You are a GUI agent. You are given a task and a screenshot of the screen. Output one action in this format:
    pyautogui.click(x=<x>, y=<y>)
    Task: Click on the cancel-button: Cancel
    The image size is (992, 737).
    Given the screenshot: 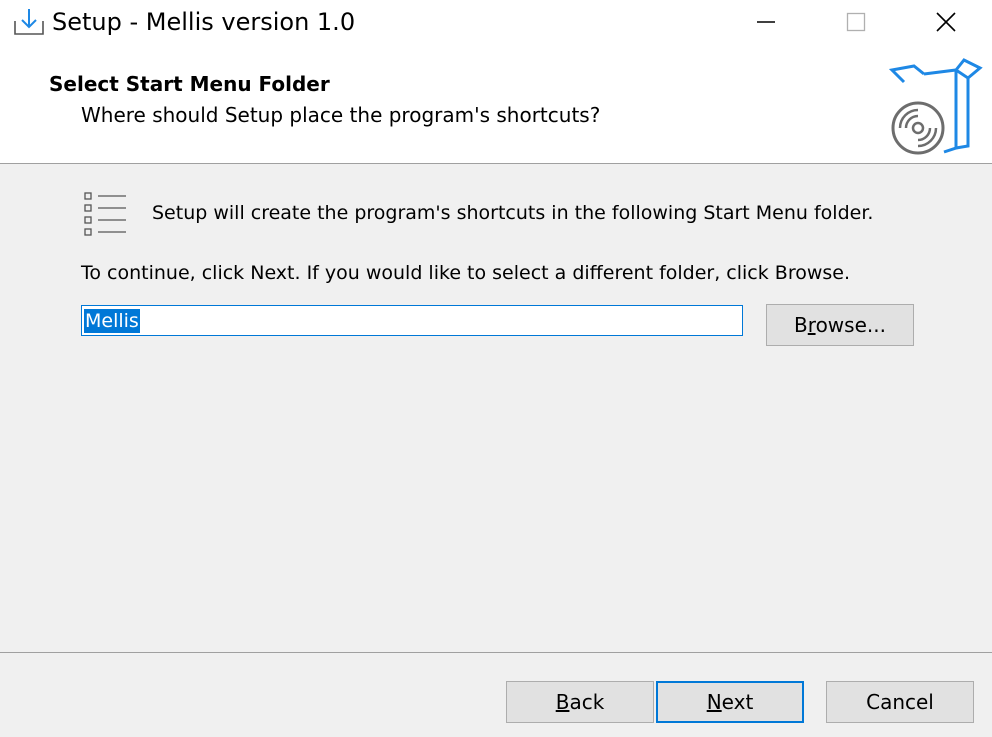 What is the action you would take?
    pyautogui.click(x=900, y=702)
    